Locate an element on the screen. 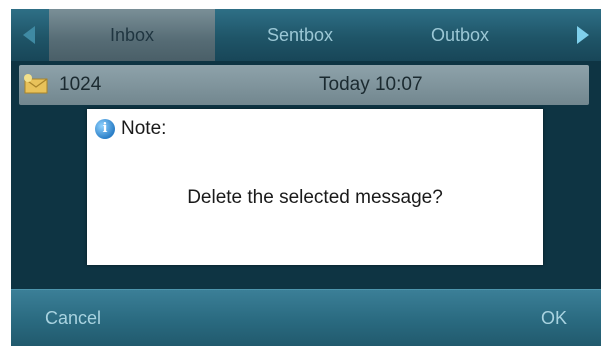 The width and height of the screenshot is (606, 349). info-icon: i is located at coordinates (105, 129).